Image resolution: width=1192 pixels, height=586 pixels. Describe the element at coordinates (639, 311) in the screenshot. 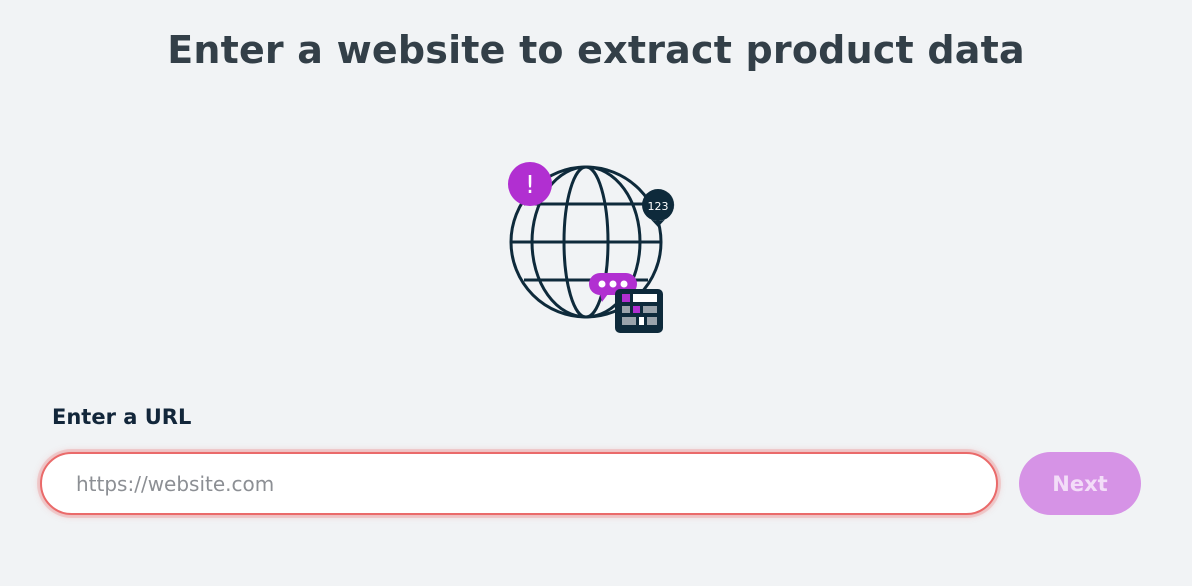

I see `table-grid-icon` at that location.